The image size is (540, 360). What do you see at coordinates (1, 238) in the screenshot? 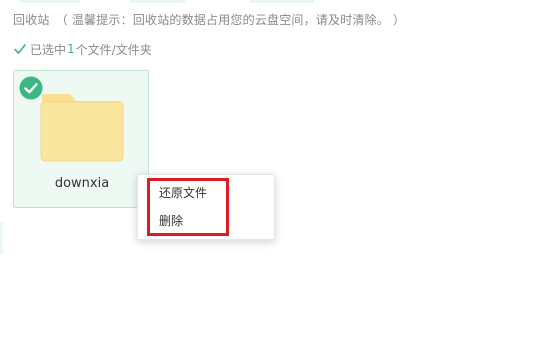
I see `left-edge-accent` at bounding box center [1, 238].